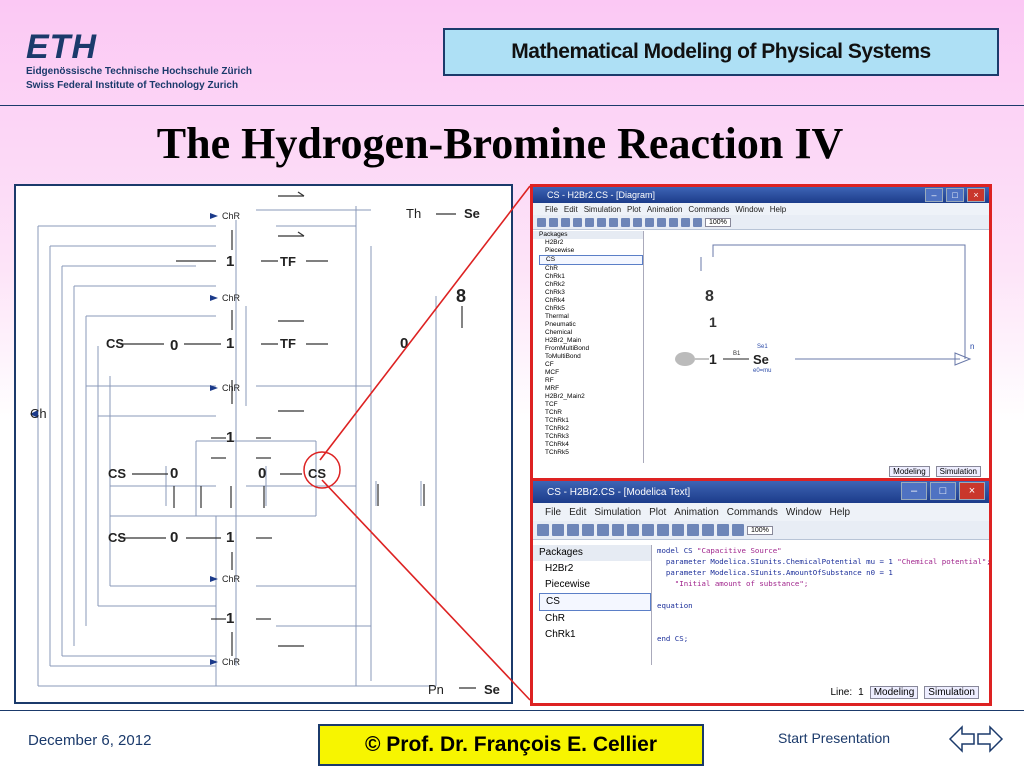  What do you see at coordinates (591, 429) in the screenshot?
I see `tree-item: TChRk2` at bounding box center [591, 429].